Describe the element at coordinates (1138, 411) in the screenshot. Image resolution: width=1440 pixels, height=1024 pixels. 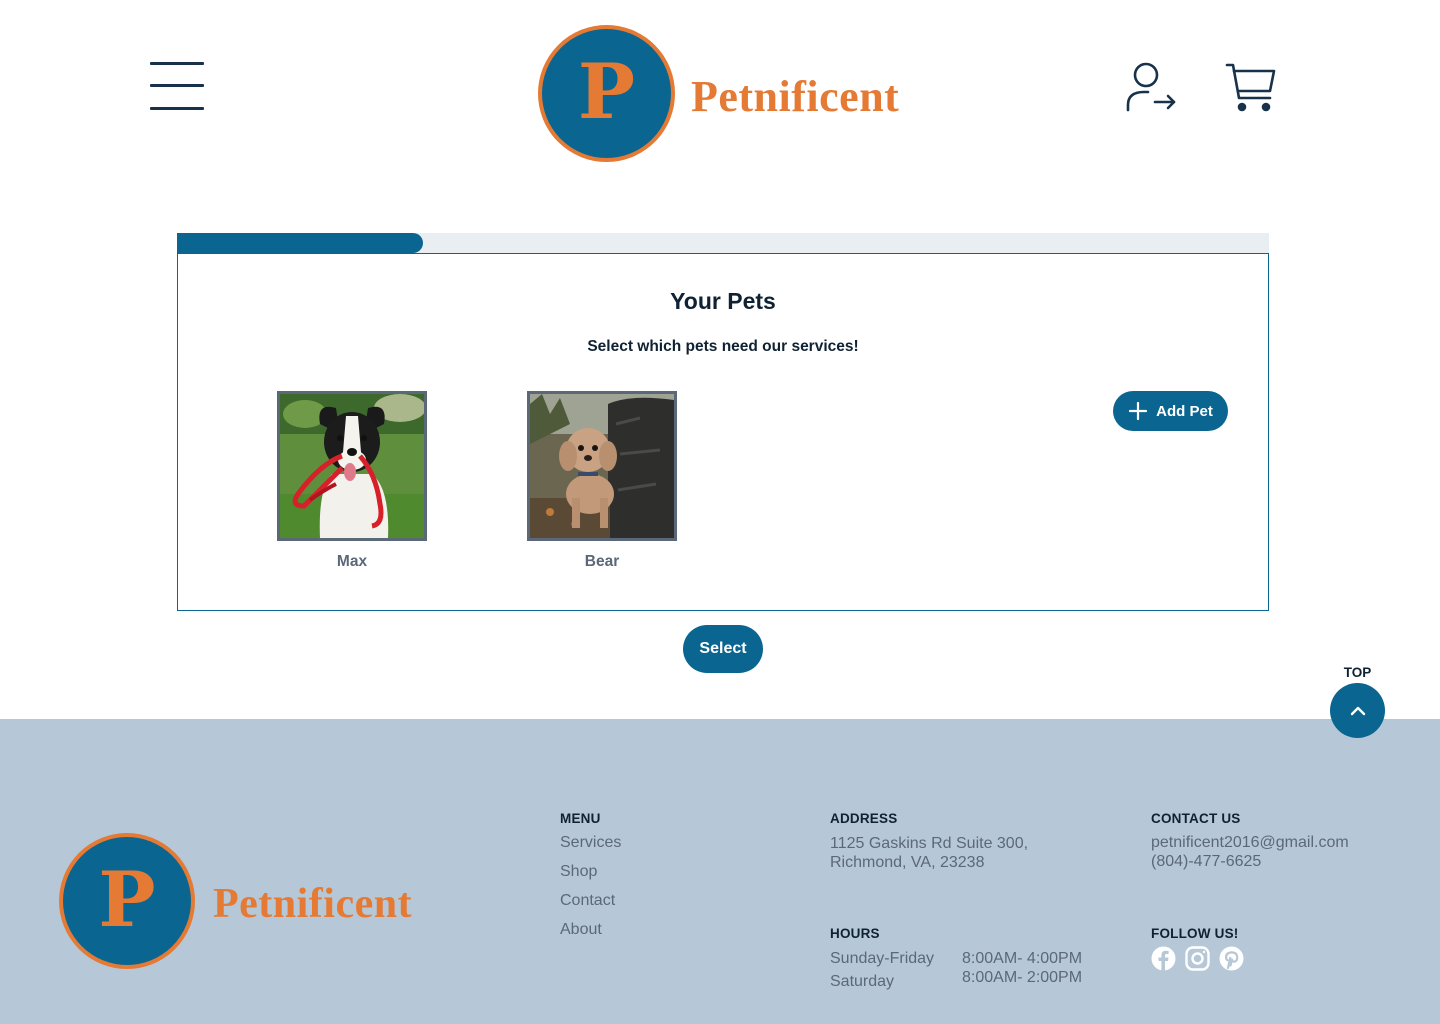
I see `plus-icon` at that location.